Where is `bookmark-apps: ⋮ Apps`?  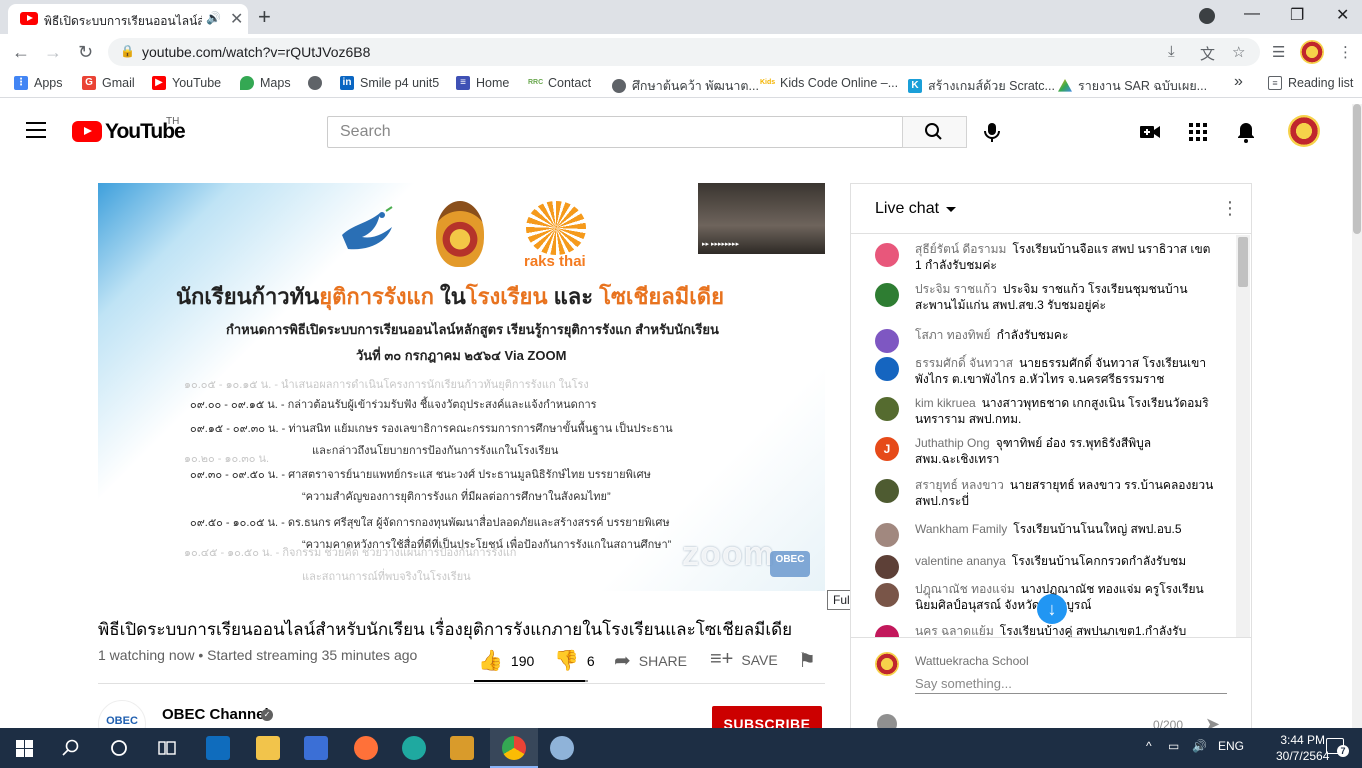
bookmark-apps: ⋮ Apps is located at coordinates (38, 83).